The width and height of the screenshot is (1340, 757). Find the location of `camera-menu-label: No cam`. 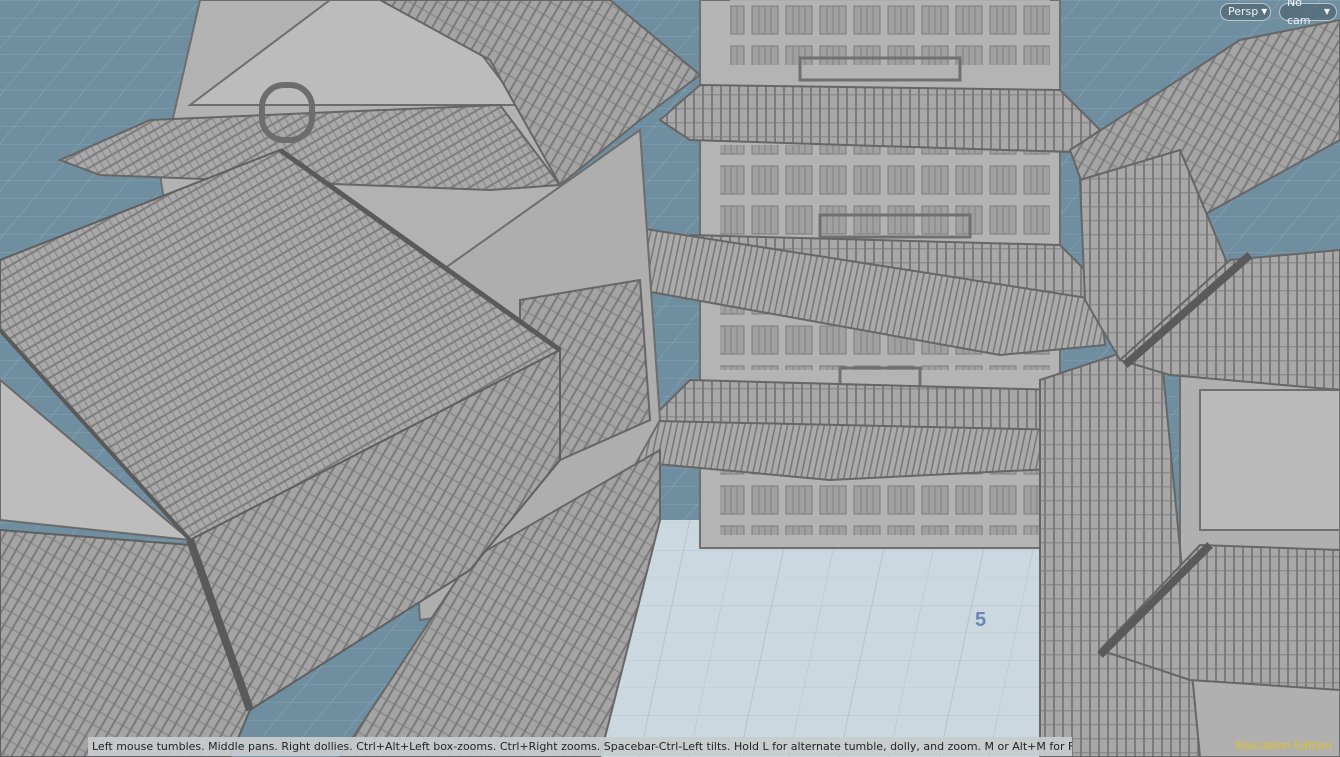

camera-menu-label: No cam is located at coordinates (1299, 13).